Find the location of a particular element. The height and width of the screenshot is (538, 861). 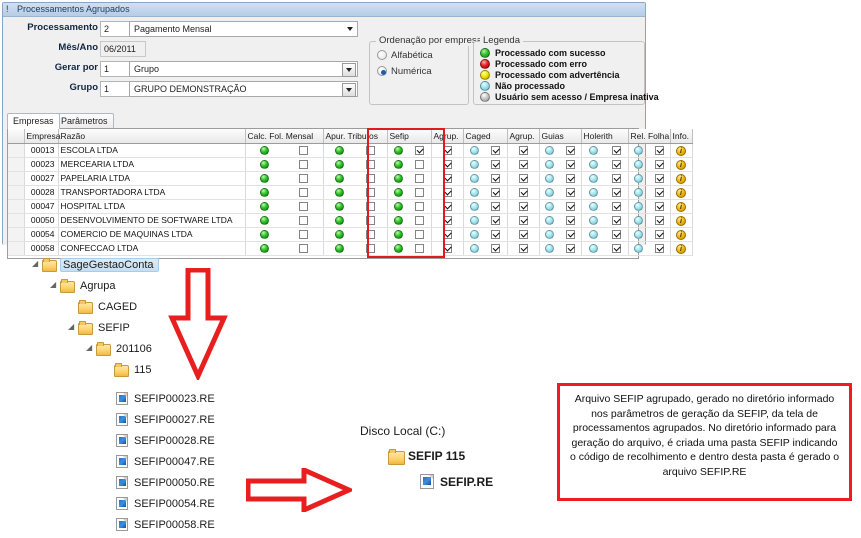

col-info: Info. is located at coordinates (681, 136).